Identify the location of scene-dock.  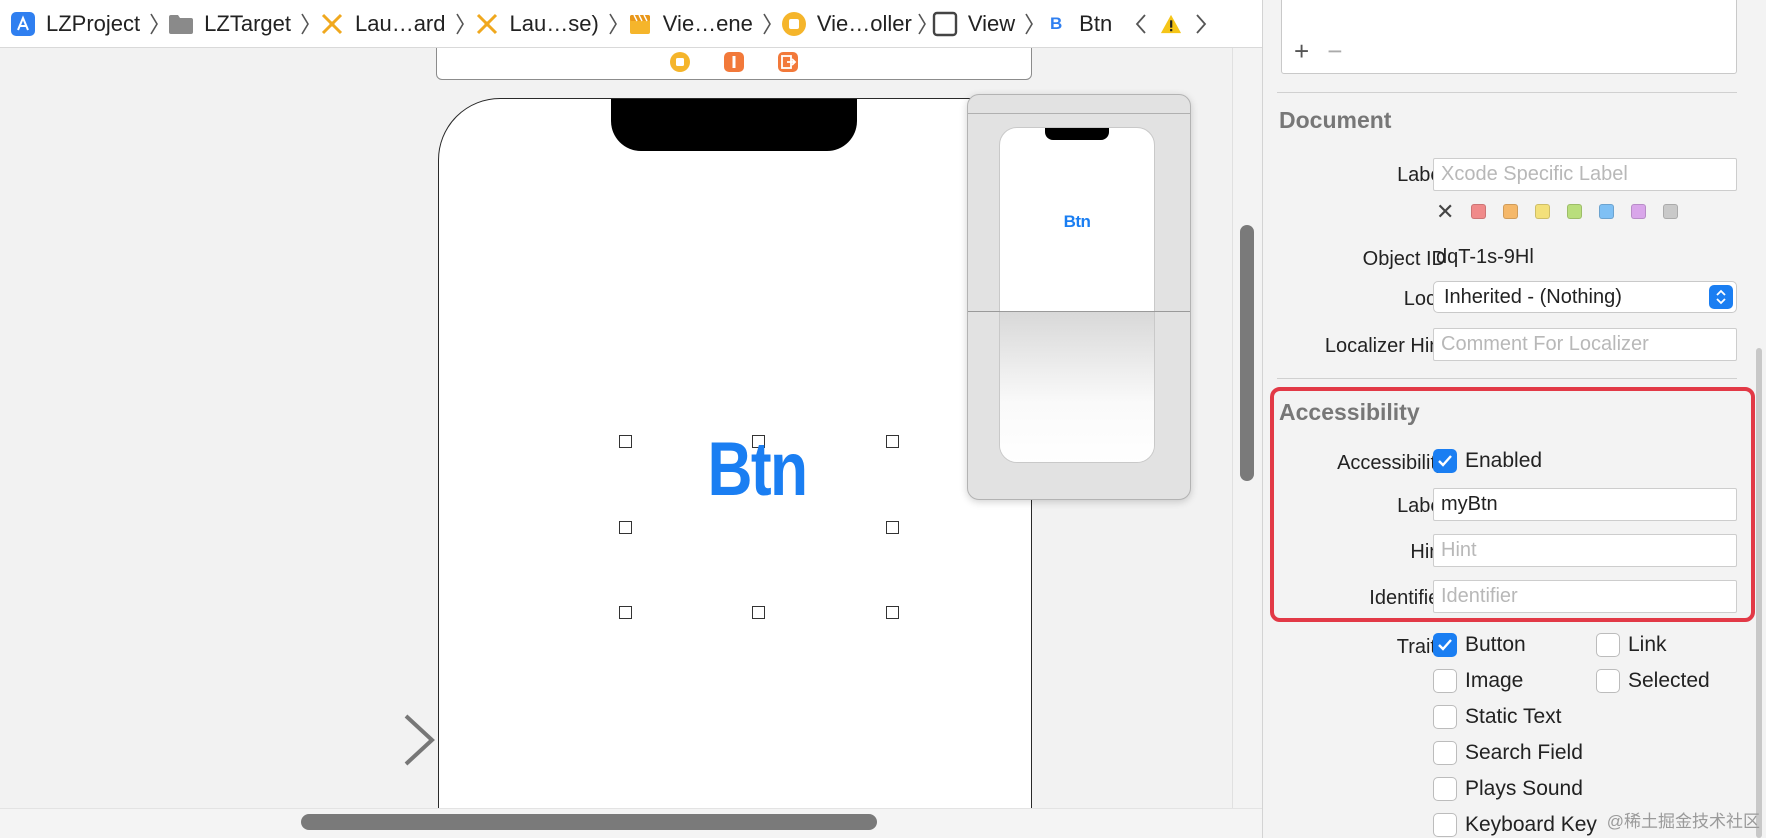
(734, 64).